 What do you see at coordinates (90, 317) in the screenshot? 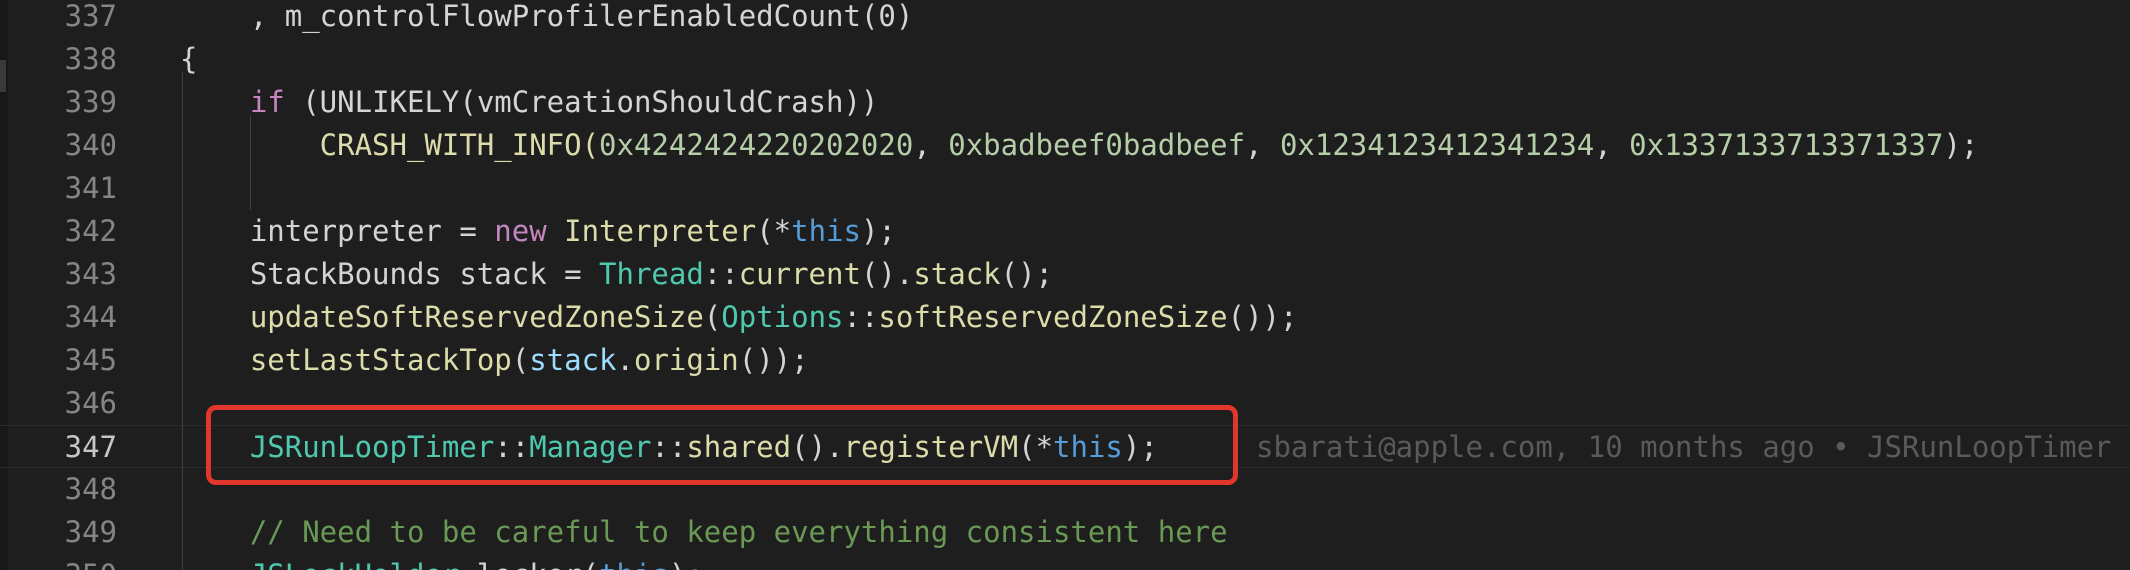
I see `line-number: 344` at bounding box center [90, 317].